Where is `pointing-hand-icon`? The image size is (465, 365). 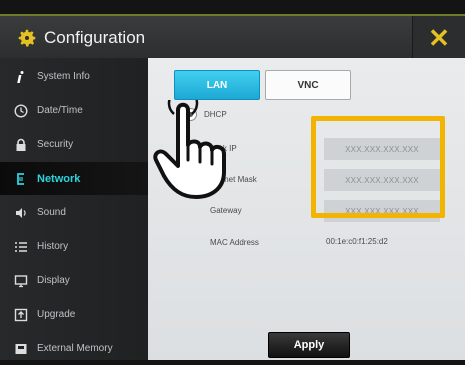 pointing-hand-icon is located at coordinates (189, 149).